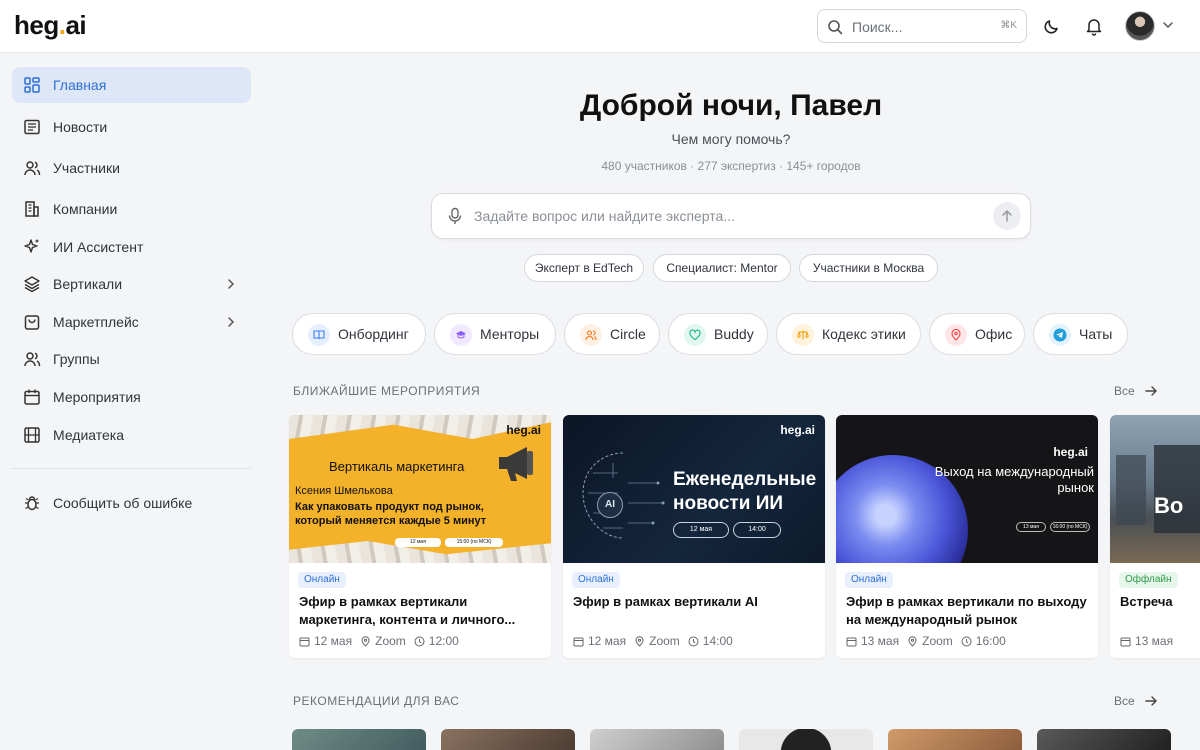 This screenshot has width=1200, height=750. Describe the element at coordinates (131, 209) in the screenshot. I see `sidebar-item-companies: Компании` at that location.